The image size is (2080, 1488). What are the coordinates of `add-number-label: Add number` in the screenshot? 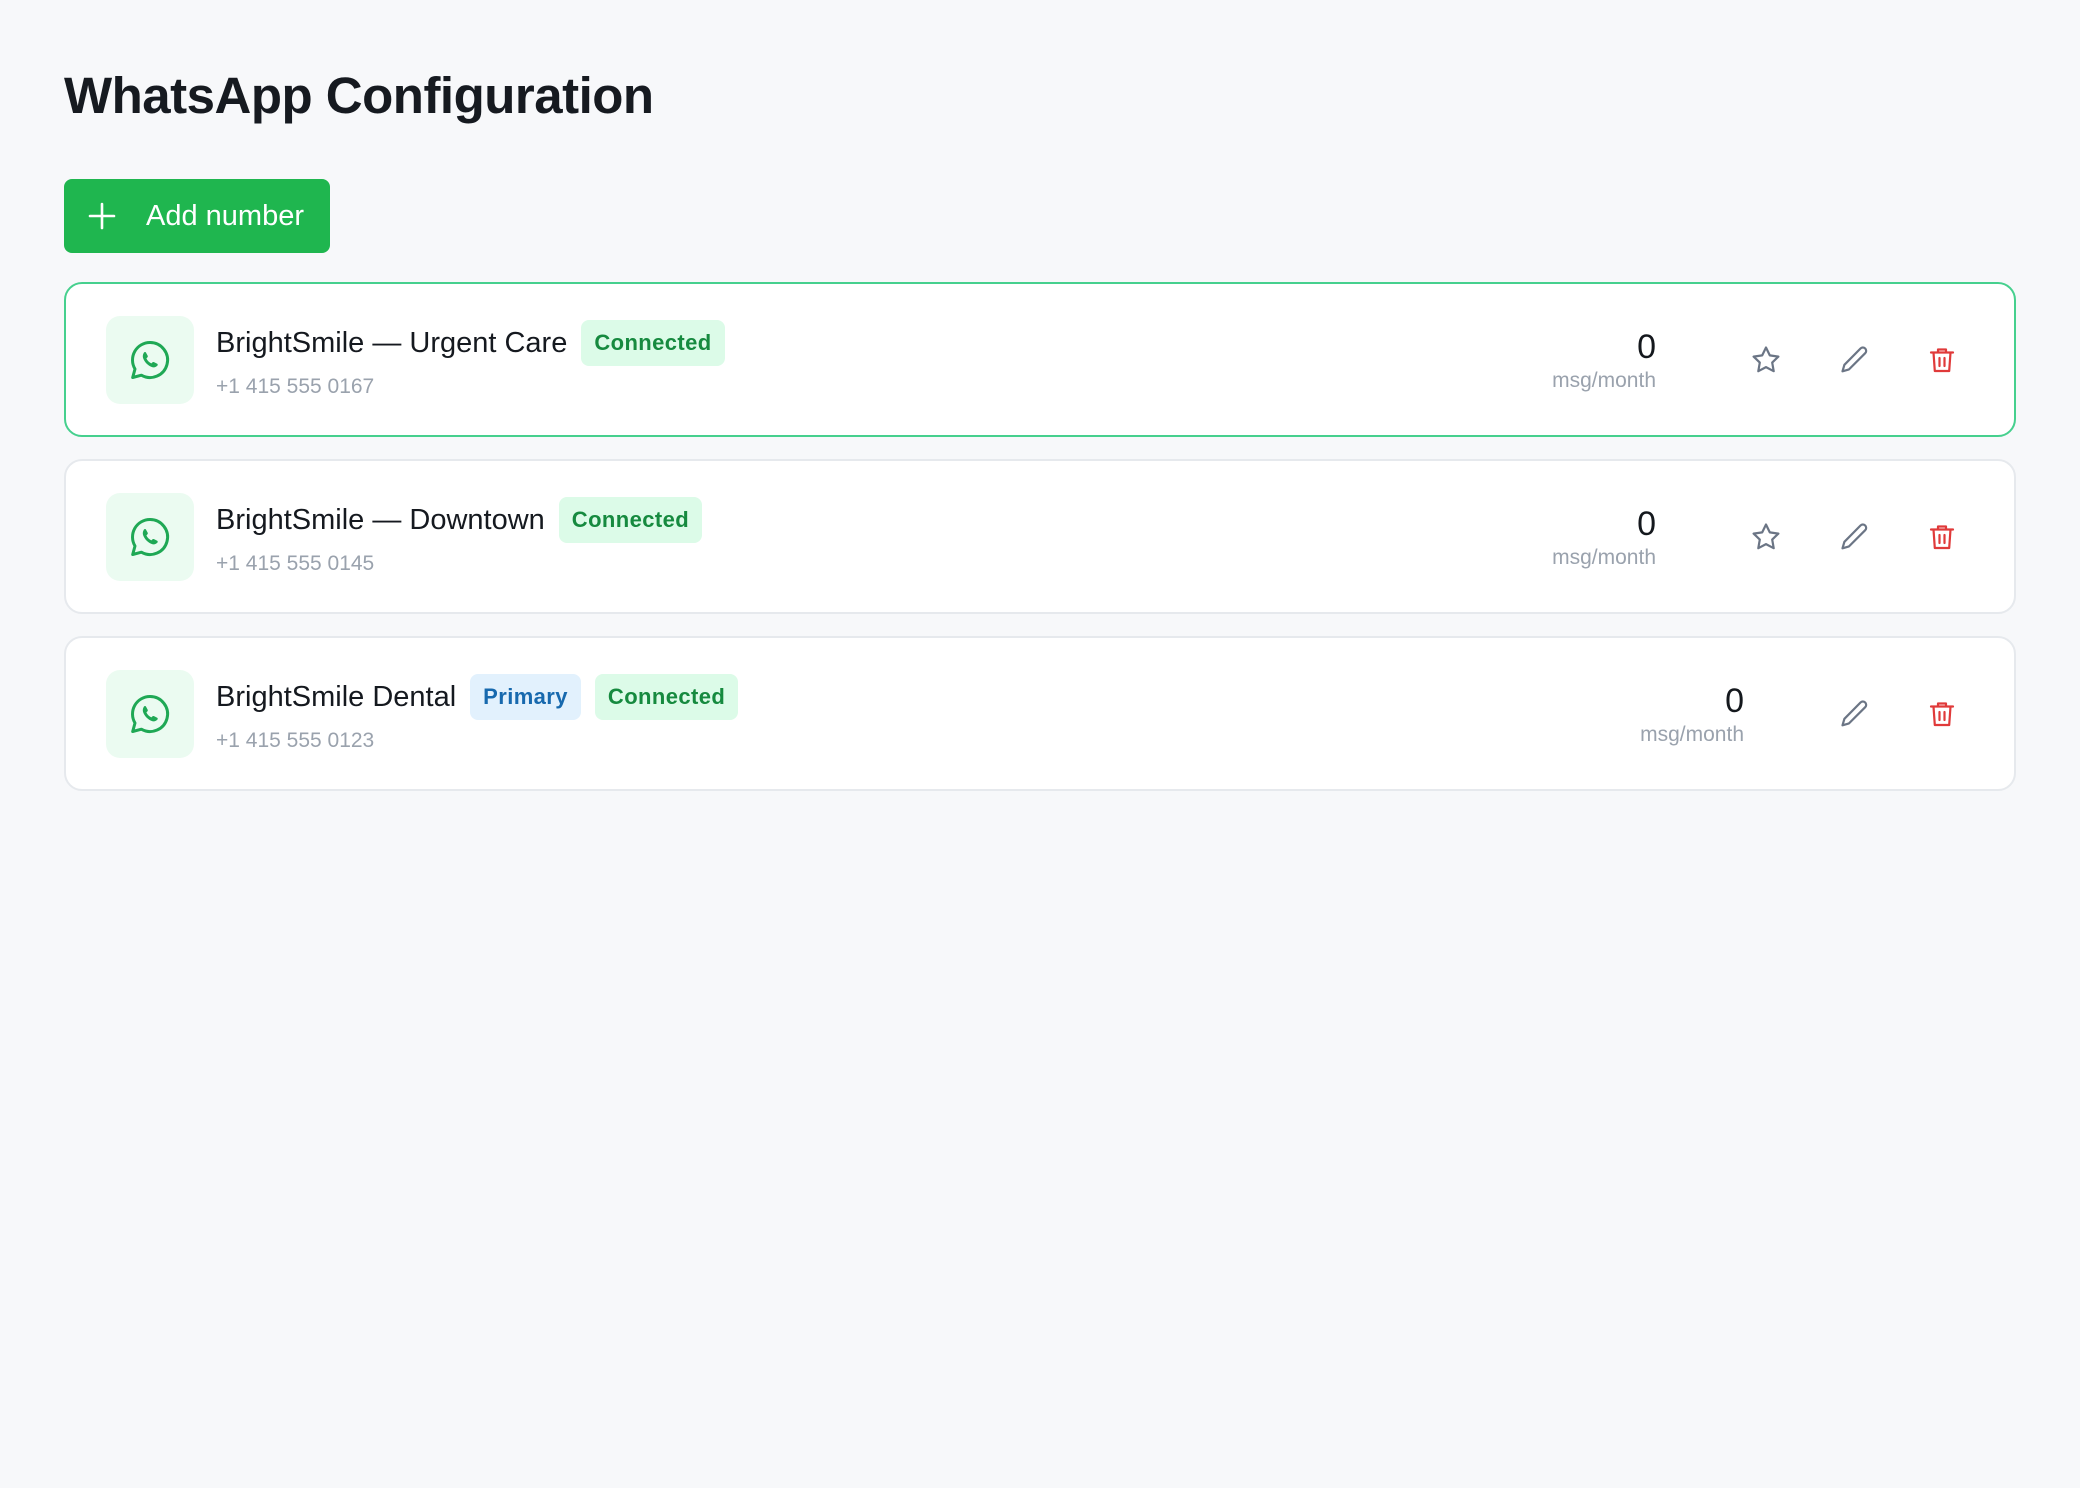 It's located at (225, 215).